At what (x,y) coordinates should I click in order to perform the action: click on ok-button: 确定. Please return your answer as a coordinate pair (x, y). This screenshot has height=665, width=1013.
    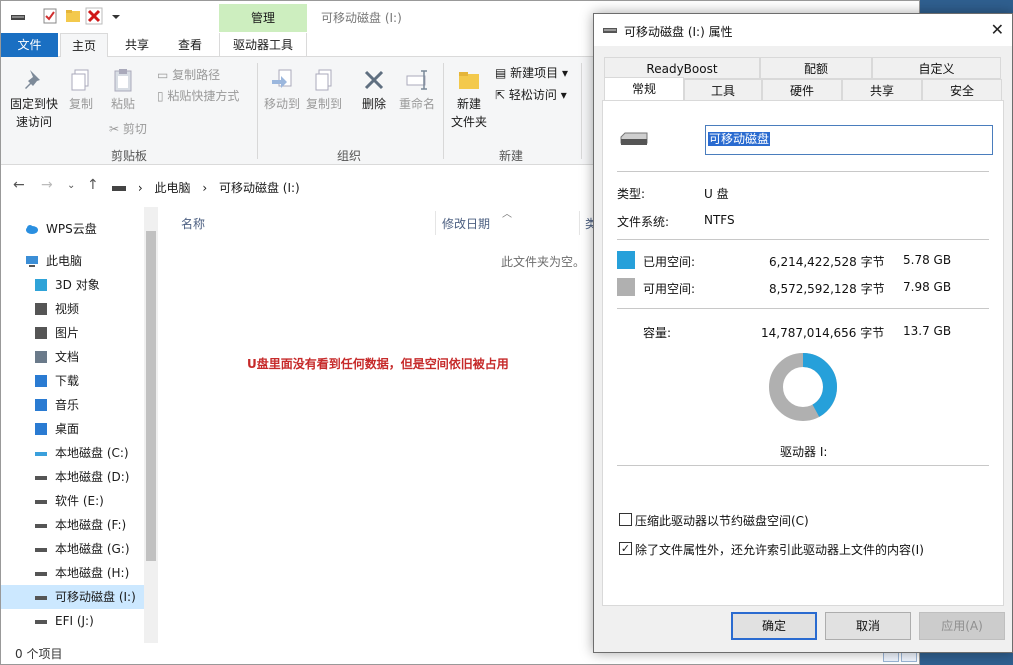
    Looking at the image, I should click on (774, 626).